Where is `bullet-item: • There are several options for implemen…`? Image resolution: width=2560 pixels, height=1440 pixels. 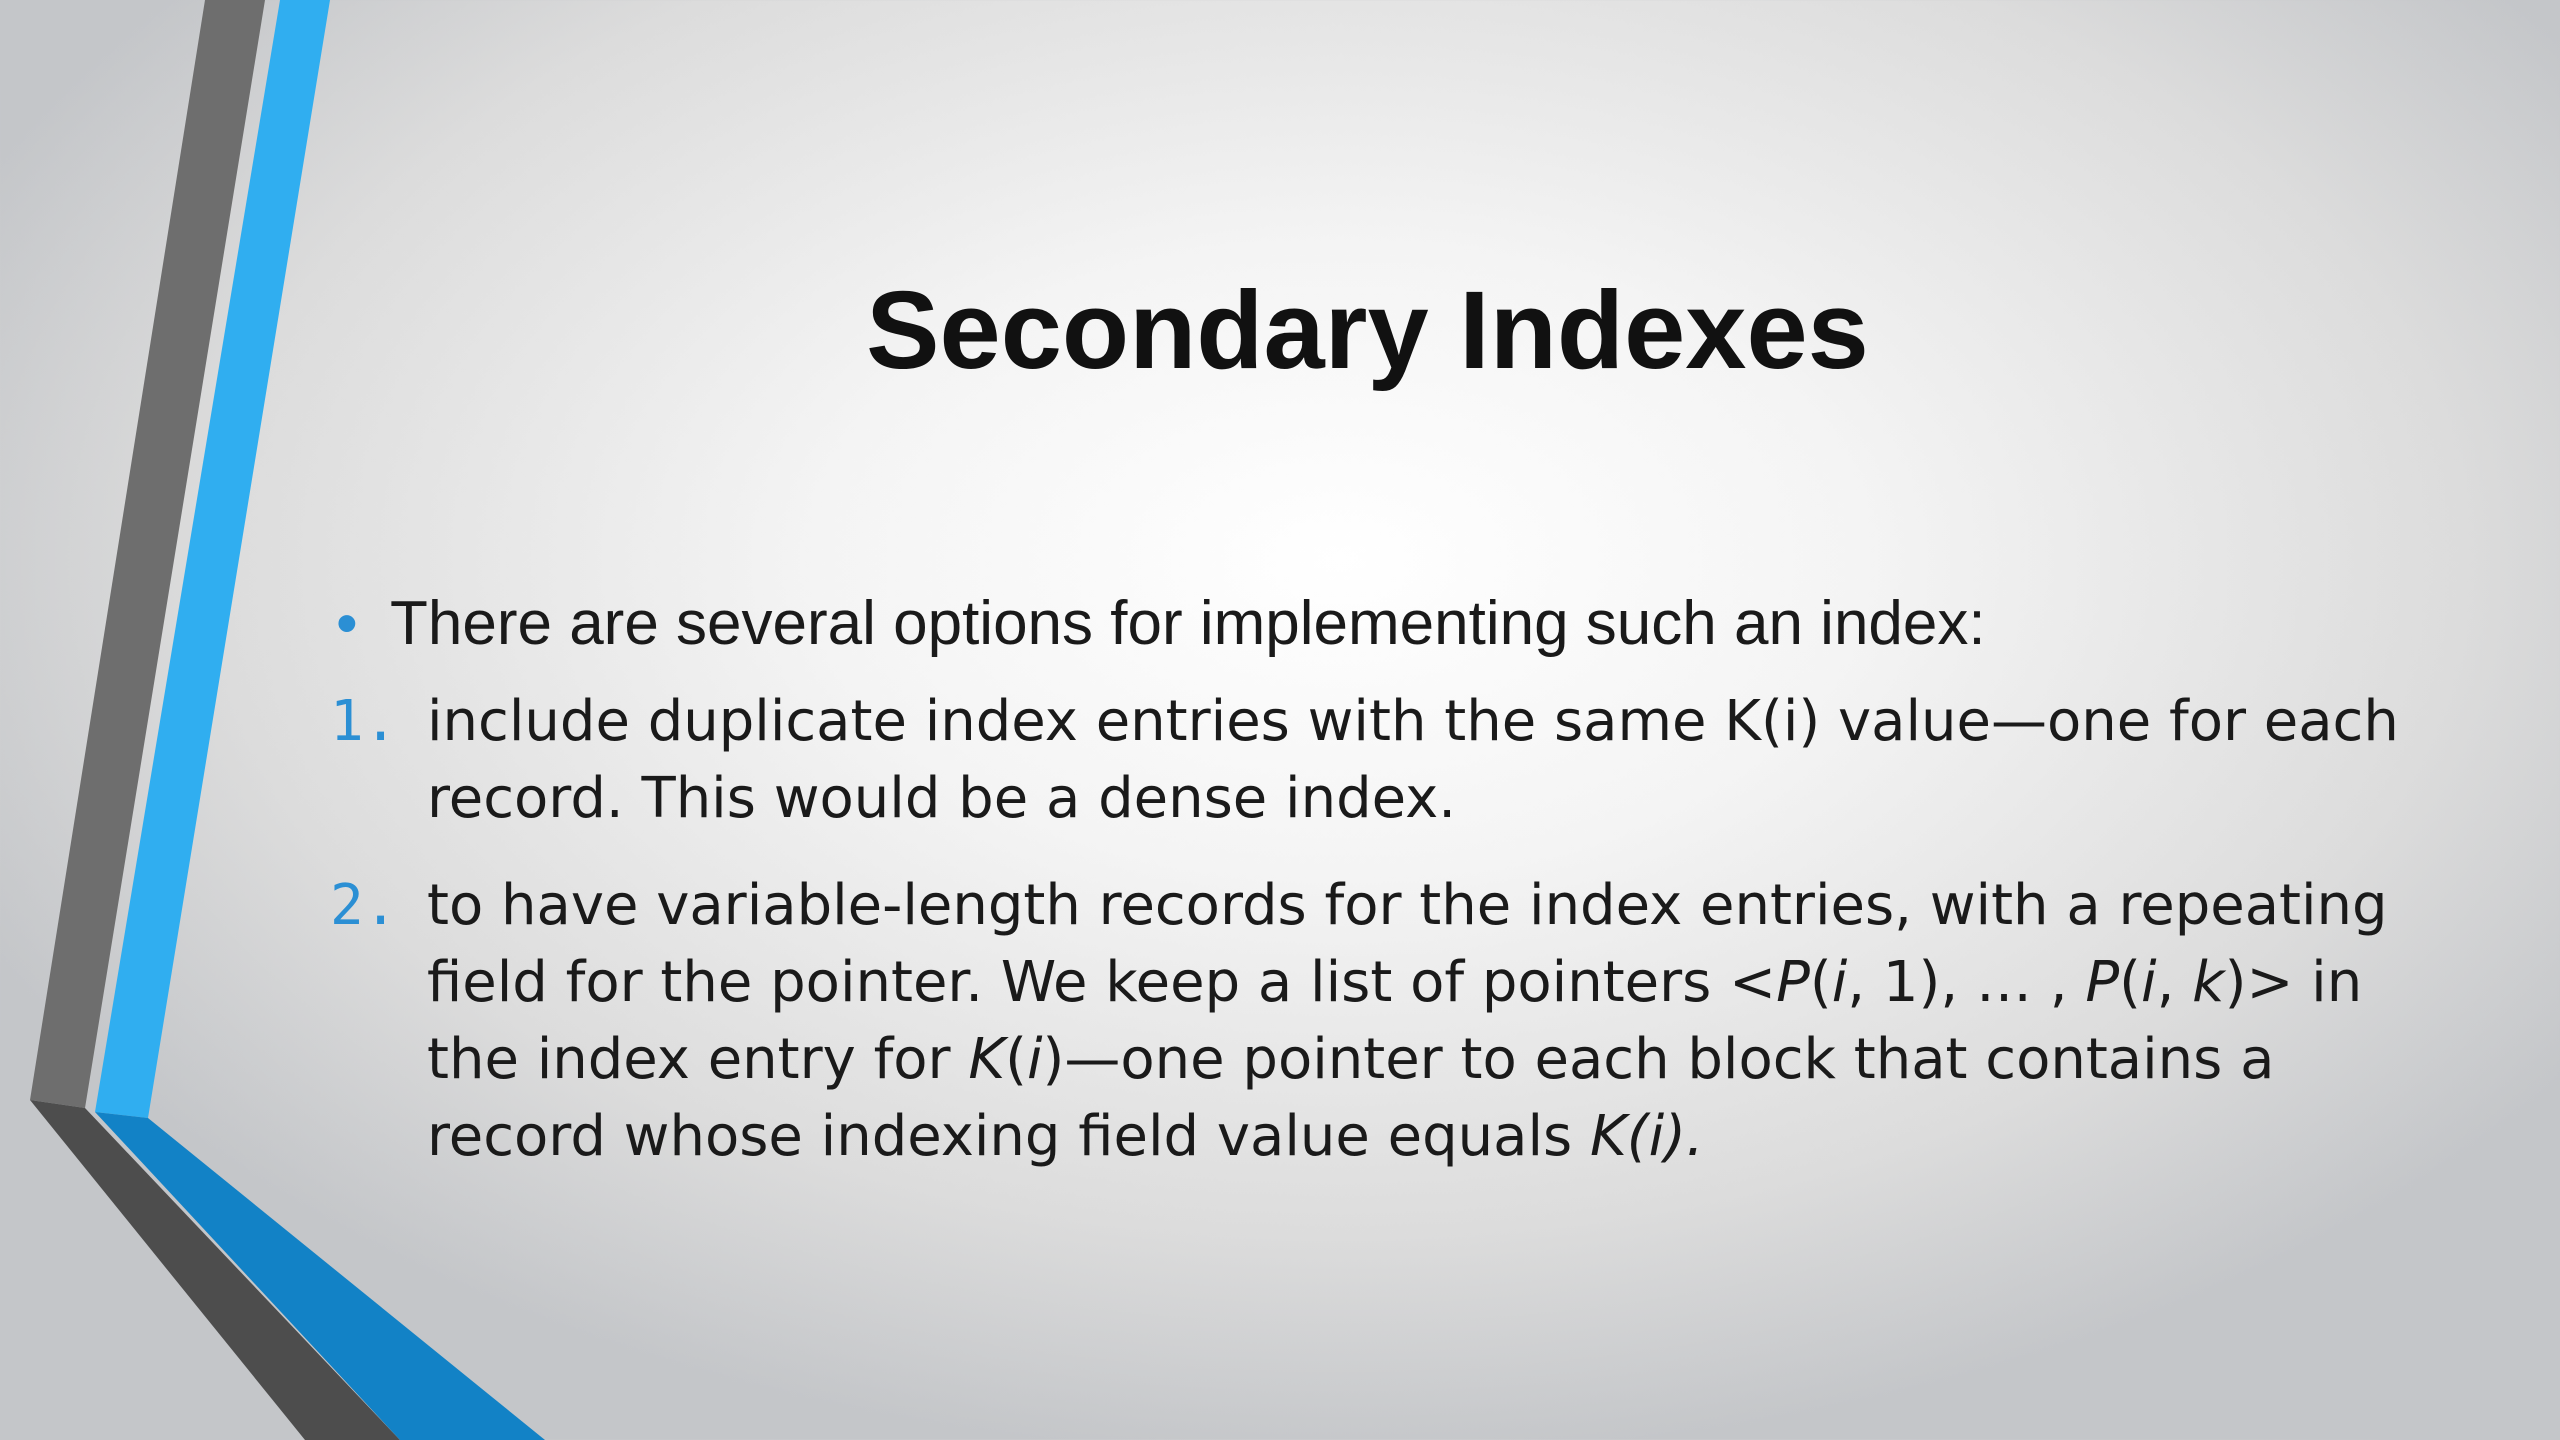 bullet-item: • There are several options for implemen… is located at coordinates (1375, 624).